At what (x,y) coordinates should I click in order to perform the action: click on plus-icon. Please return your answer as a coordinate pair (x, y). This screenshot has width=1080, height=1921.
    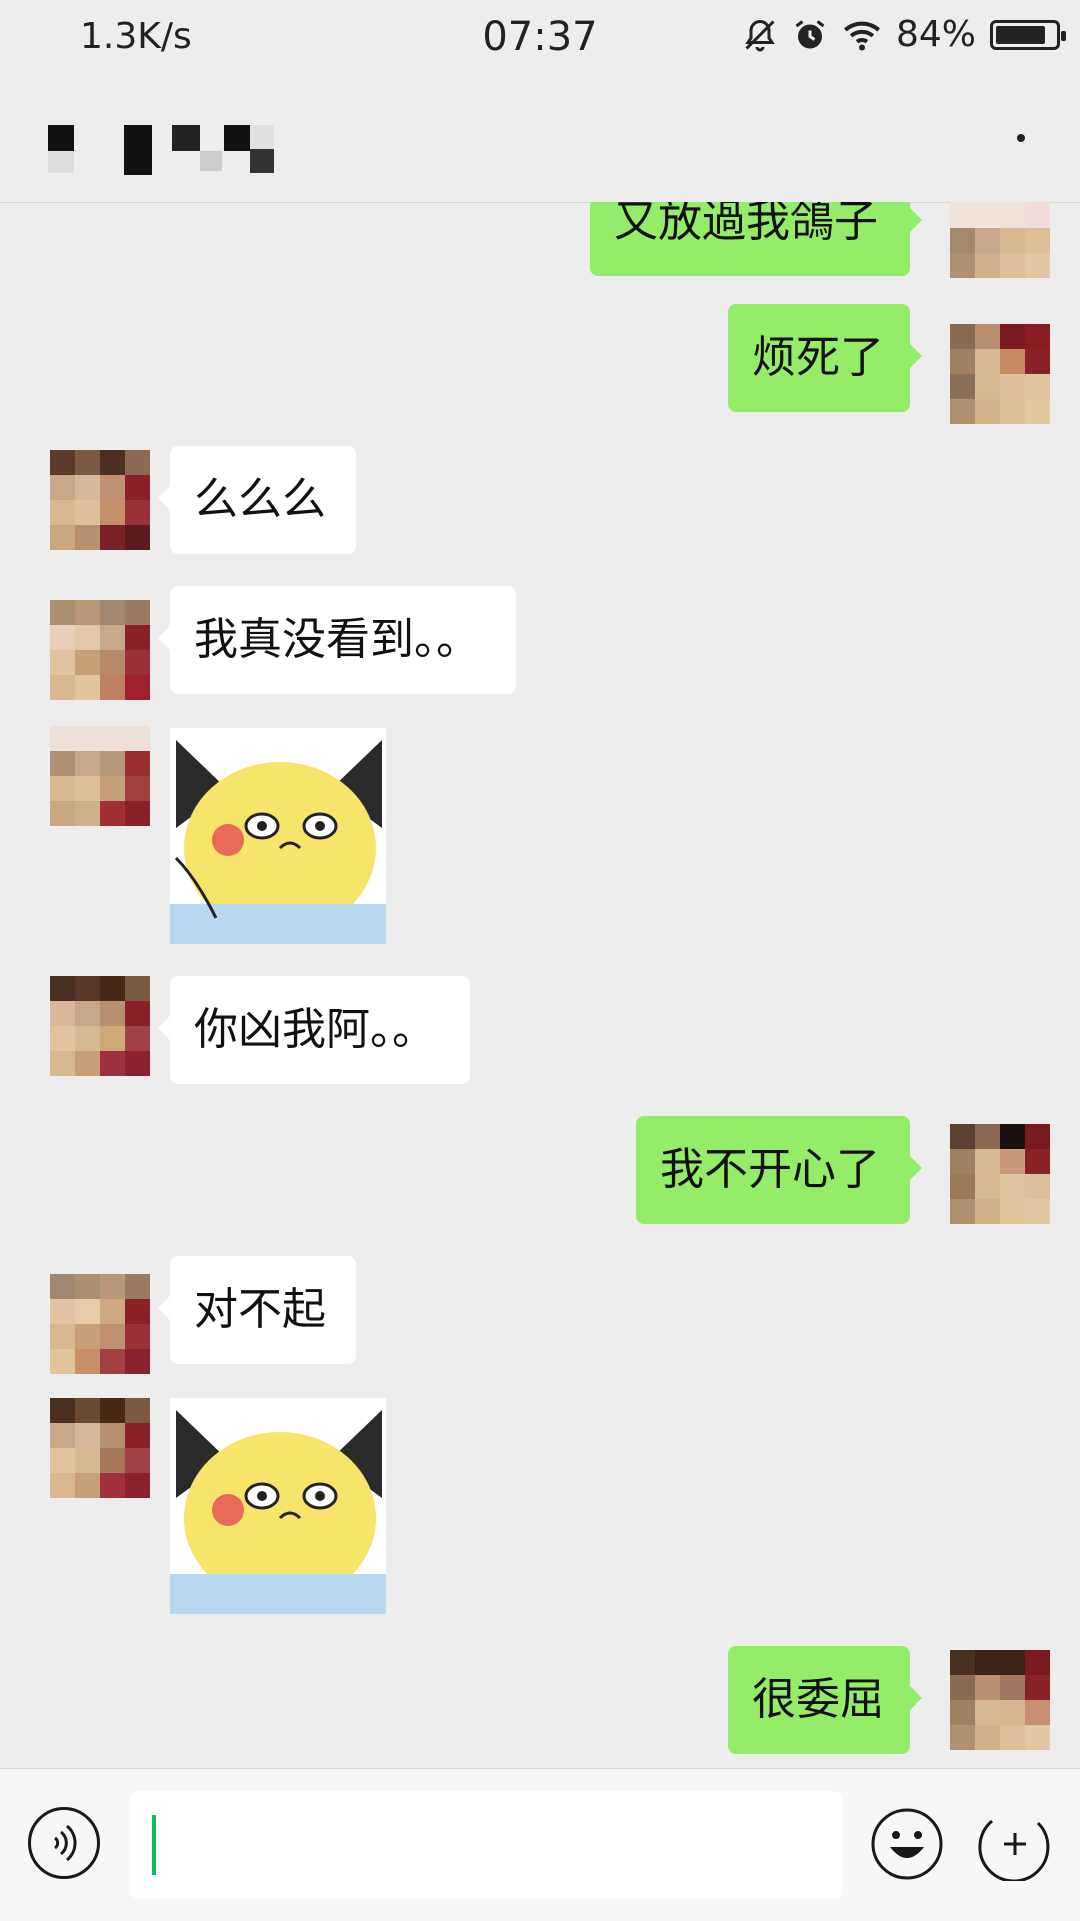
    Looking at the image, I should click on (1015, 1845).